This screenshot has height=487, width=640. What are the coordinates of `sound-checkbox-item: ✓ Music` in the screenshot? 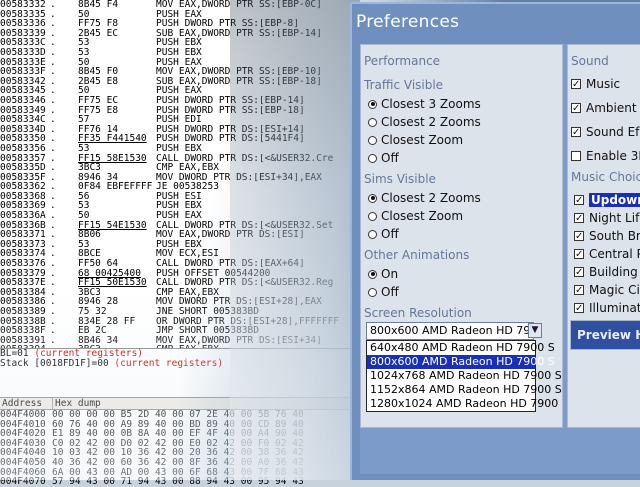 It's located at (595, 84).